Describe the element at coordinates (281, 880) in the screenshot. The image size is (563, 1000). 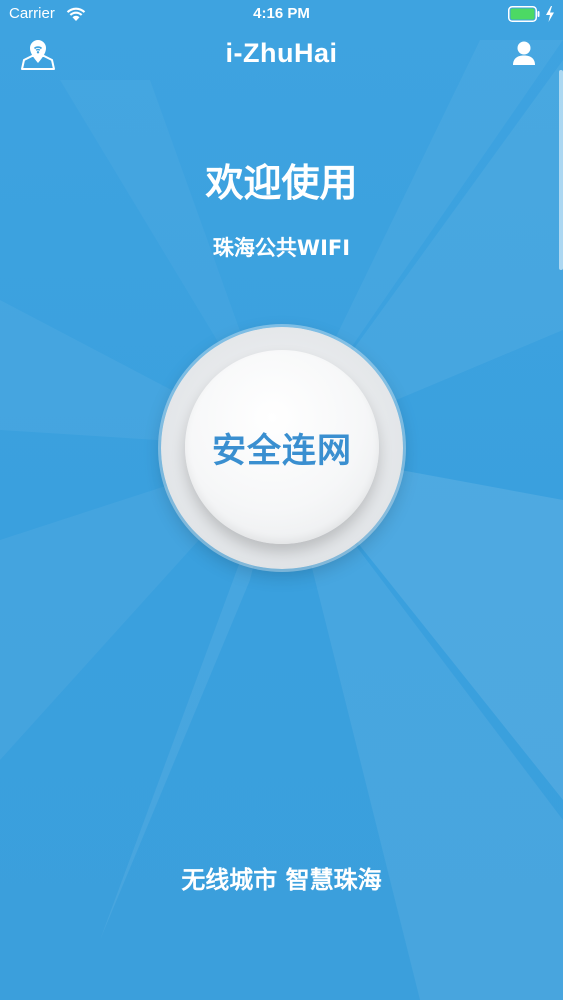
I see `footer-slogan: 无线城市 智慧珠海` at that location.